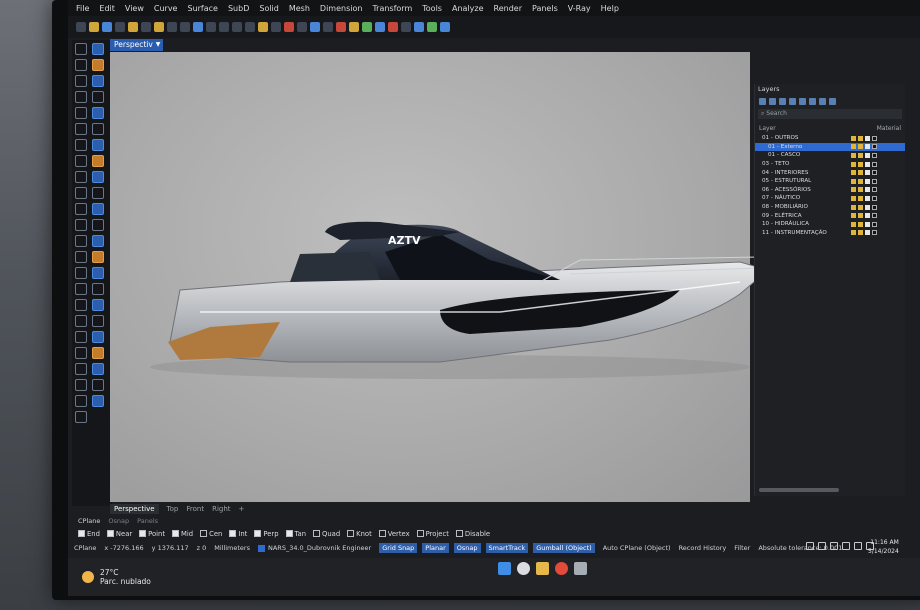 The image size is (920, 610). Describe the element at coordinates (98, 353) in the screenshot. I see `render-tool-icon` at that location.